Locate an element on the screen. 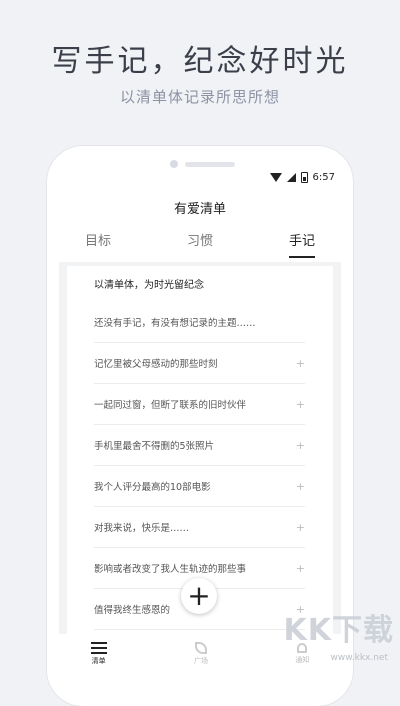  list-item-text: 影响或者改变了我人生轨迹的那些事 is located at coordinates (170, 569).